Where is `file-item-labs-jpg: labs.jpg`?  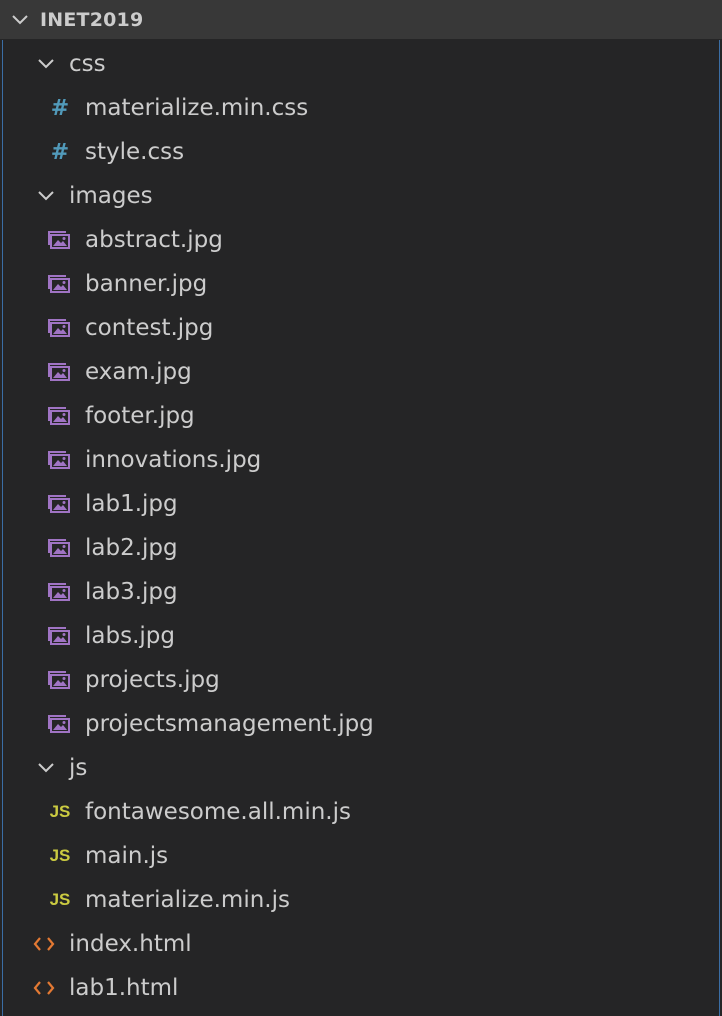
file-item-labs-jpg: labs.jpg is located at coordinates (361, 636).